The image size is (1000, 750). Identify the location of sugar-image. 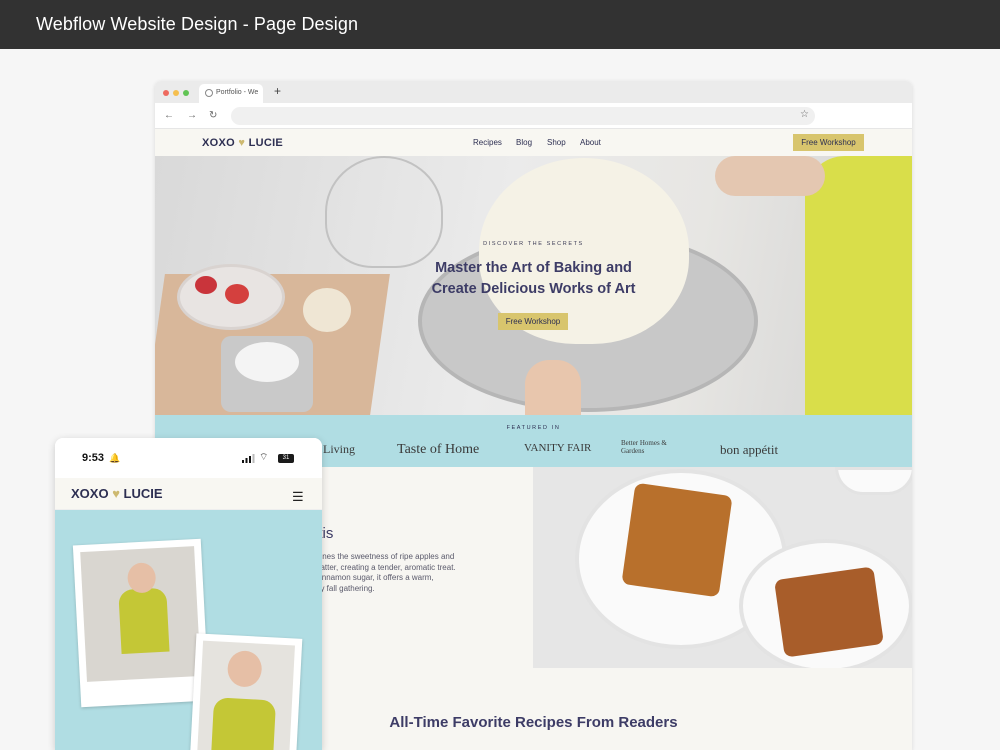
(267, 362).